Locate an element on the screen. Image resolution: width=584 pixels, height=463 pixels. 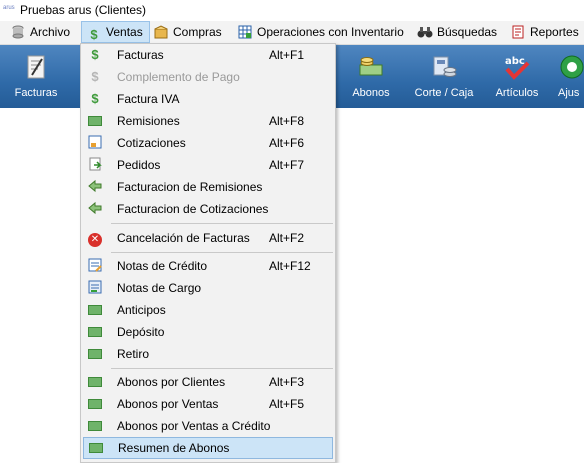
menu-item-remisiones: Remisiones Alt+F8 is located at coordinates (208, 121).